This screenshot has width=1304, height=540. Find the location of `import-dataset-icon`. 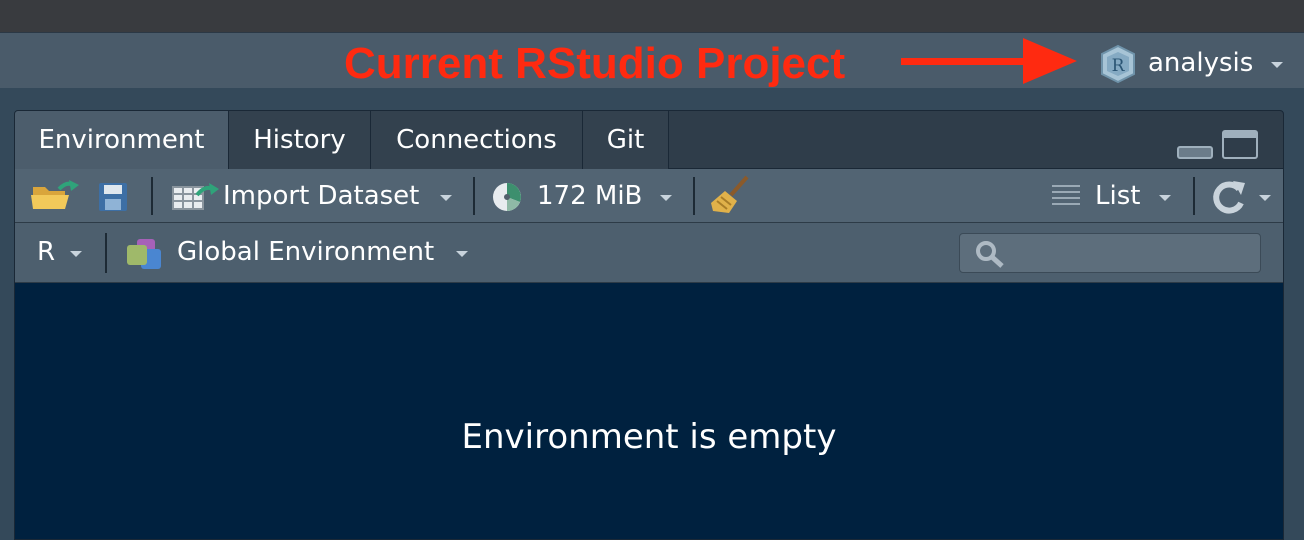

import-dataset-icon is located at coordinates (195, 196).